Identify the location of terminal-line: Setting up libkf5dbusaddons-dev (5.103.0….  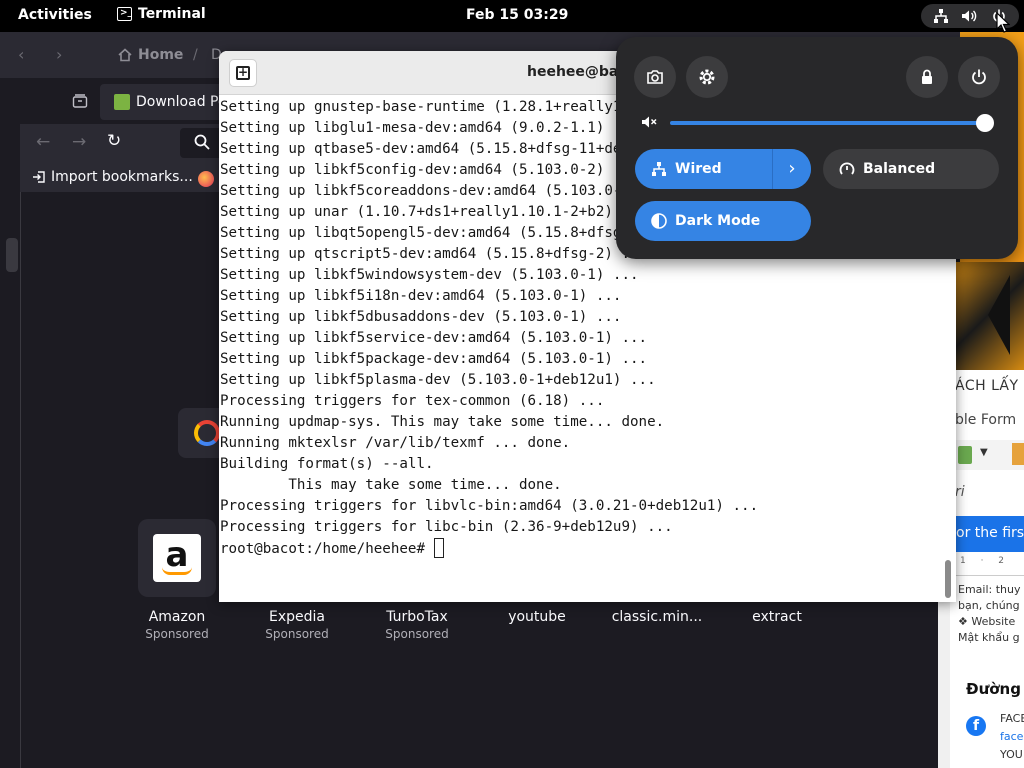
(421, 317).